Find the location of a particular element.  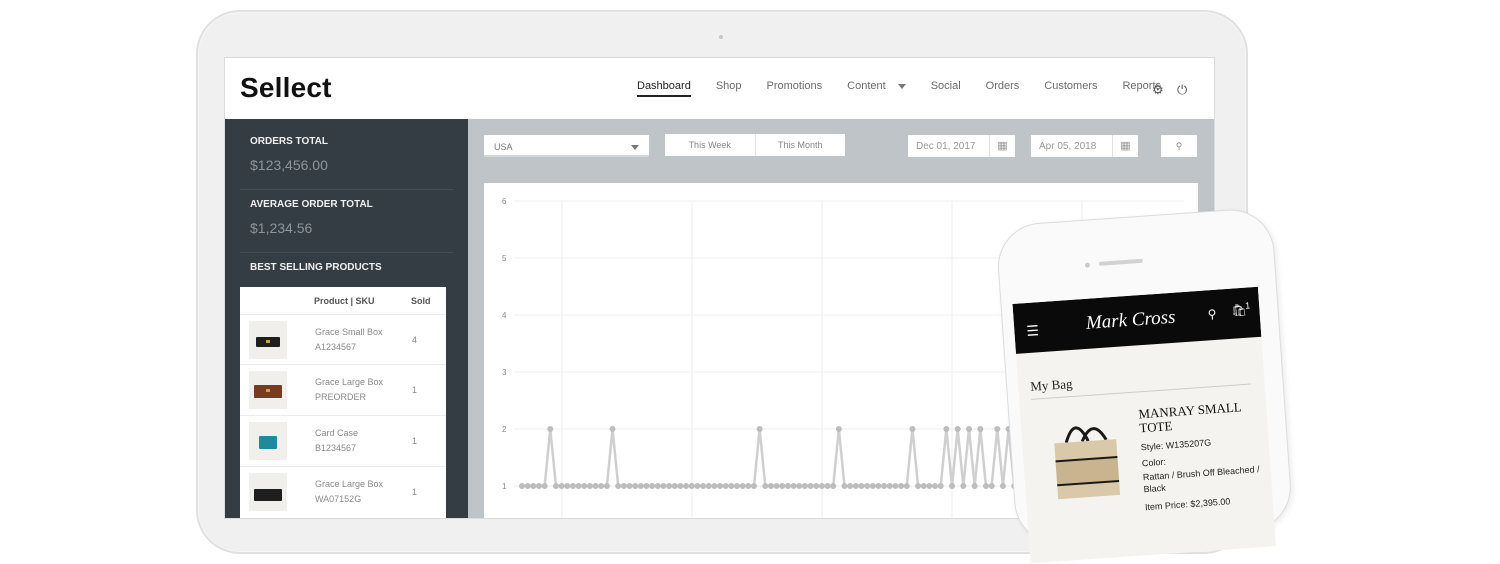

y-tick-label: 5 is located at coordinates (504, 258).